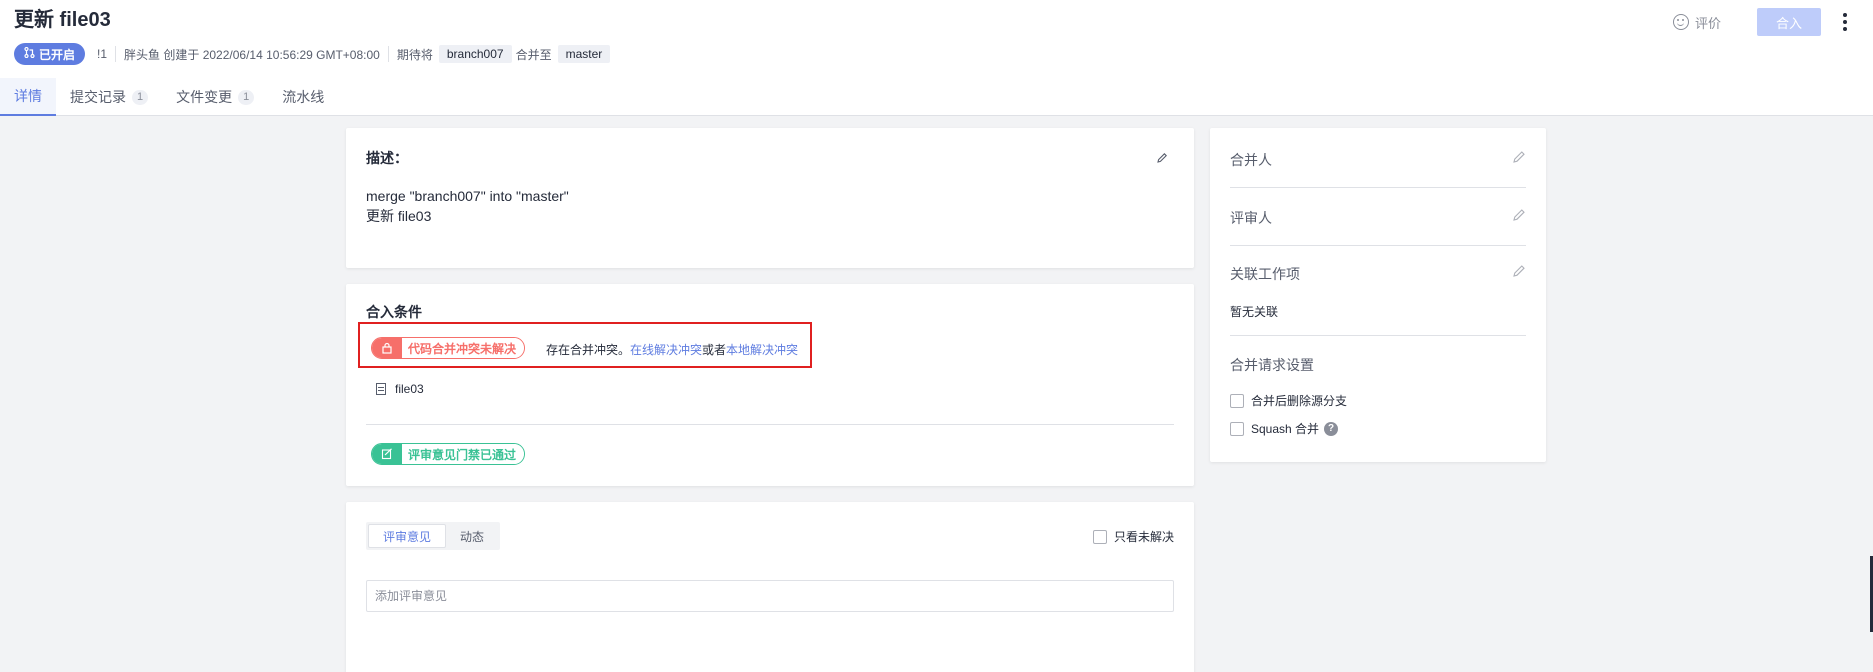  Describe the element at coordinates (394, 312) in the screenshot. I see `conditions-label: 合入条件` at that location.